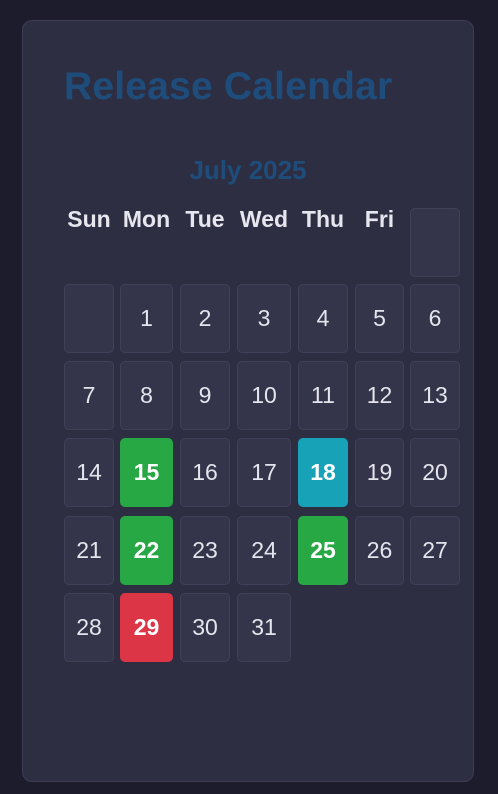 This screenshot has height=794, width=498. Describe the element at coordinates (323, 472) in the screenshot. I see `day-cell-18-today: 18` at that location.